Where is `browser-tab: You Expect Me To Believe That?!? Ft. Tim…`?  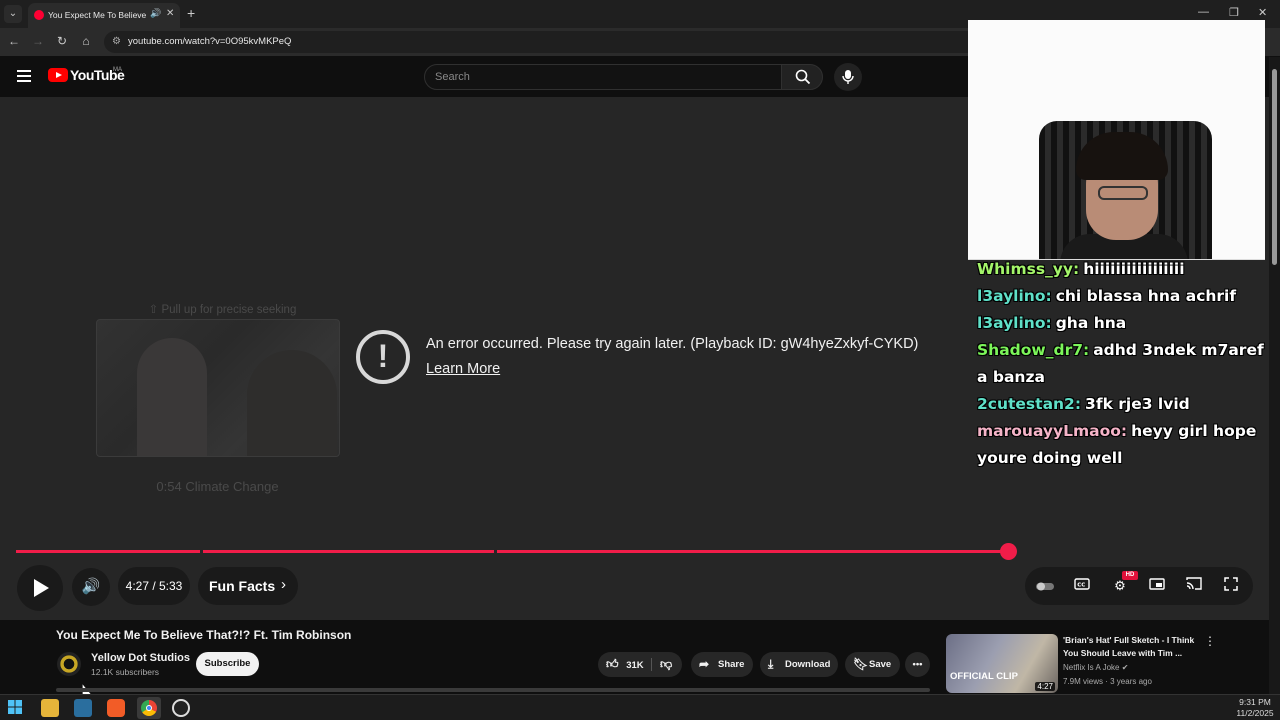 browser-tab: You Expect Me To Believe That?!? Ft. Tim… is located at coordinates (104, 15).